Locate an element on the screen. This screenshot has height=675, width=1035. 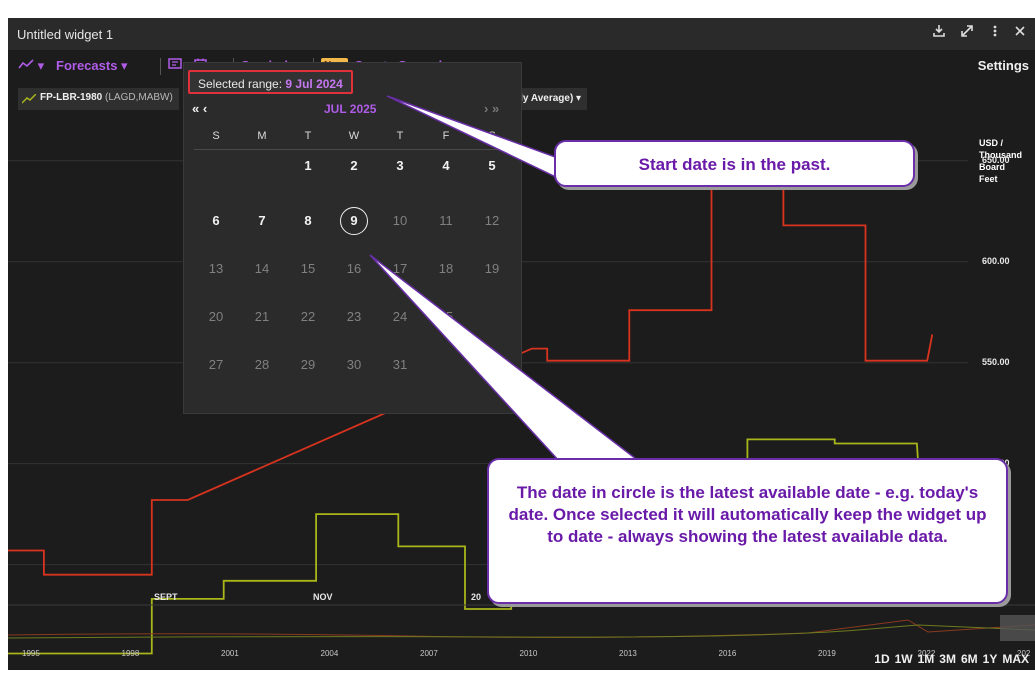
callout-start-date: Start date is in the past. is located at coordinates (734, 163).